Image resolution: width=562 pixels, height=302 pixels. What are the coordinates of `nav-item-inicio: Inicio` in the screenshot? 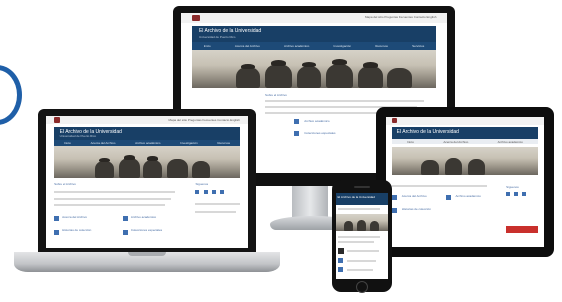 It's located at (207, 46).